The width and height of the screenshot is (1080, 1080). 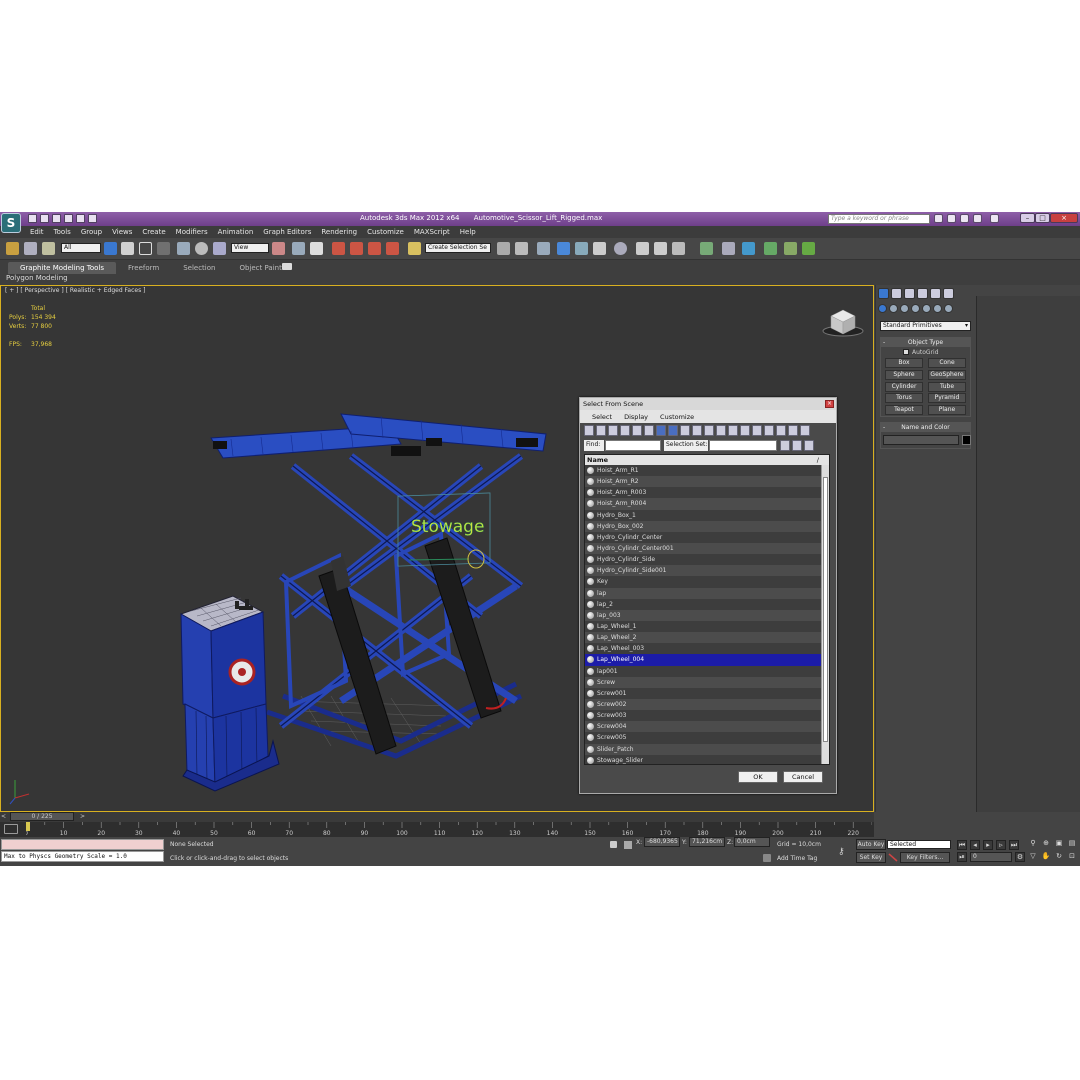 What do you see at coordinates (879, 219) in the screenshot?
I see `search-input: Type a keyword or phrase` at bounding box center [879, 219].